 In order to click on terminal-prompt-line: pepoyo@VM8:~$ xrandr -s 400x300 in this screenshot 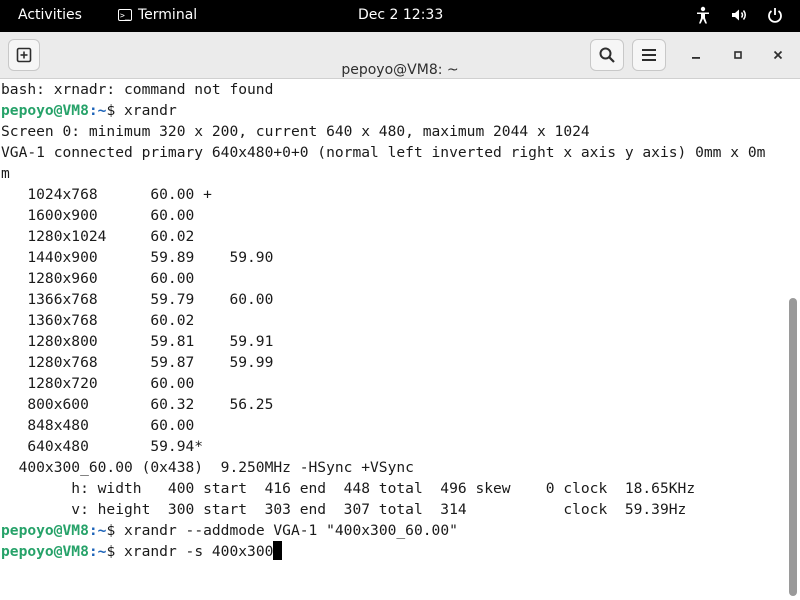, I will do `click(393, 551)`.